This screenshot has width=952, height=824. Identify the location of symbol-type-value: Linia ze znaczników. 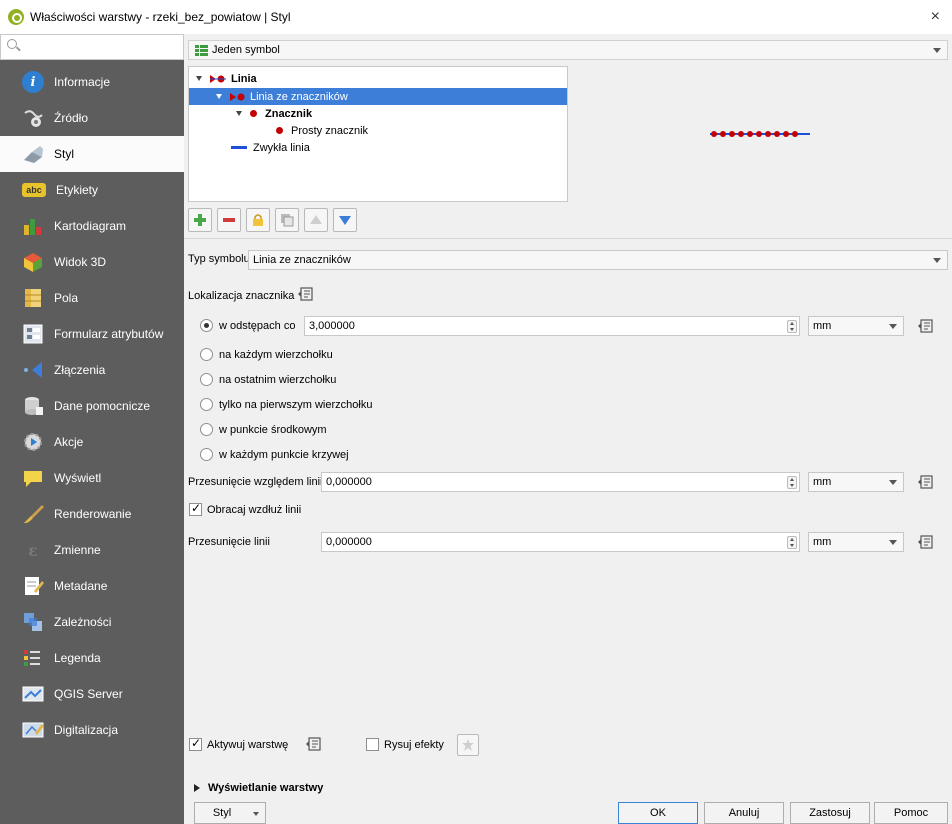
(302, 260).